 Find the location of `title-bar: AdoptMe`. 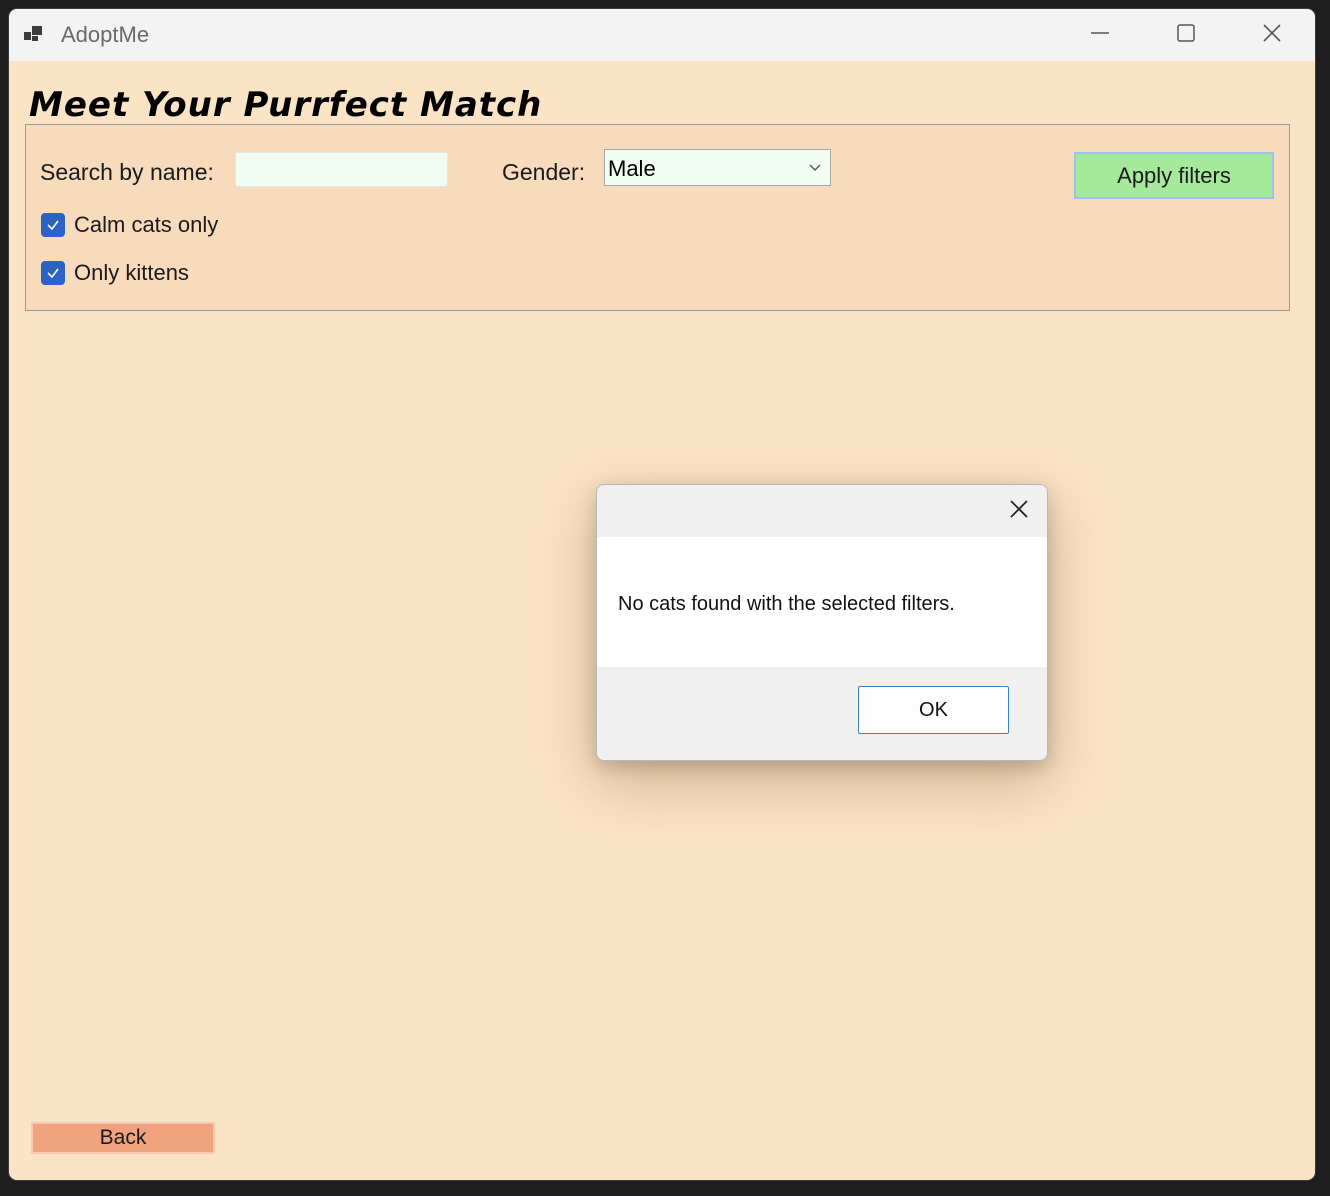

title-bar: AdoptMe is located at coordinates (662, 35).